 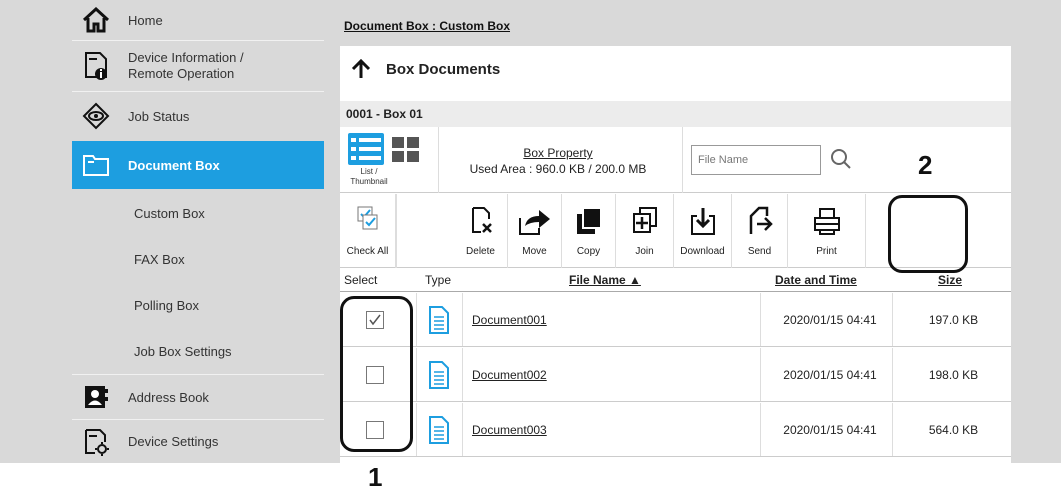 What do you see at coordinates (925, 165) in the screenshot?
I see `callout-number: 2` at bounding box center [925, 165].